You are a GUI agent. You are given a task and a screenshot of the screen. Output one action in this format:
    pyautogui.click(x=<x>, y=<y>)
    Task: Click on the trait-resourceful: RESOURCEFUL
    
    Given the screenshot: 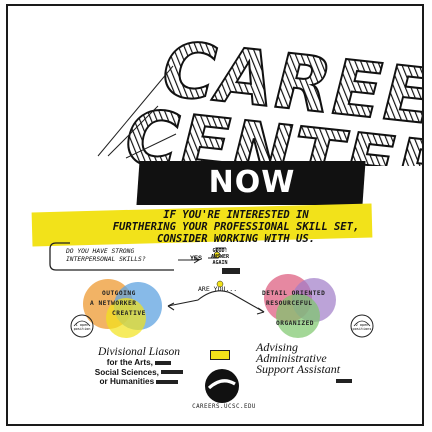 What is the action you would take?
    pyautogui.click(x=289, y=303)
    